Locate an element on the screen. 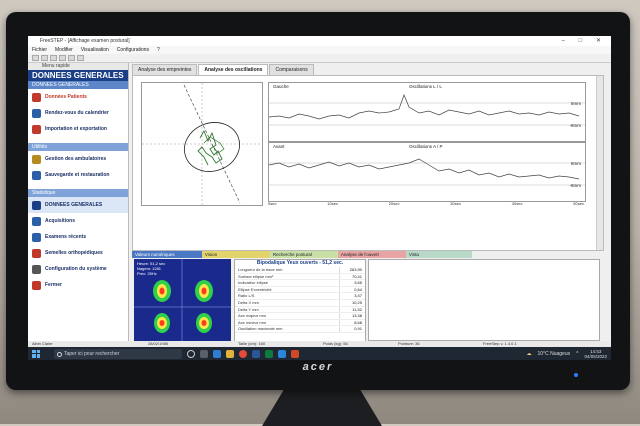 The height and width of the screenshot is (426, 640). sidebar-item-sauvegarde: Sauvegarde et restauration is located at coordinates (78, 175).